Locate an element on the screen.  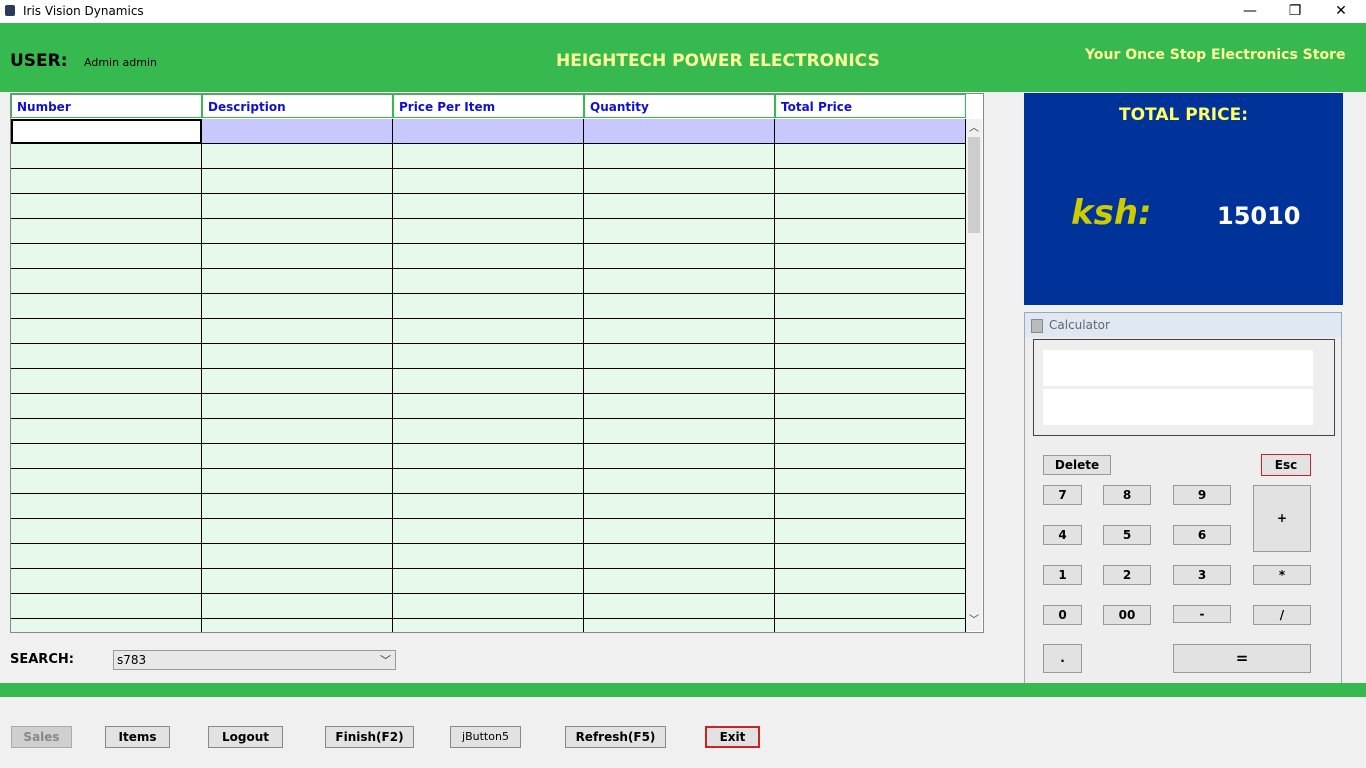
scroll-down-icon: ﹀ is located at coordinates (974, 621).